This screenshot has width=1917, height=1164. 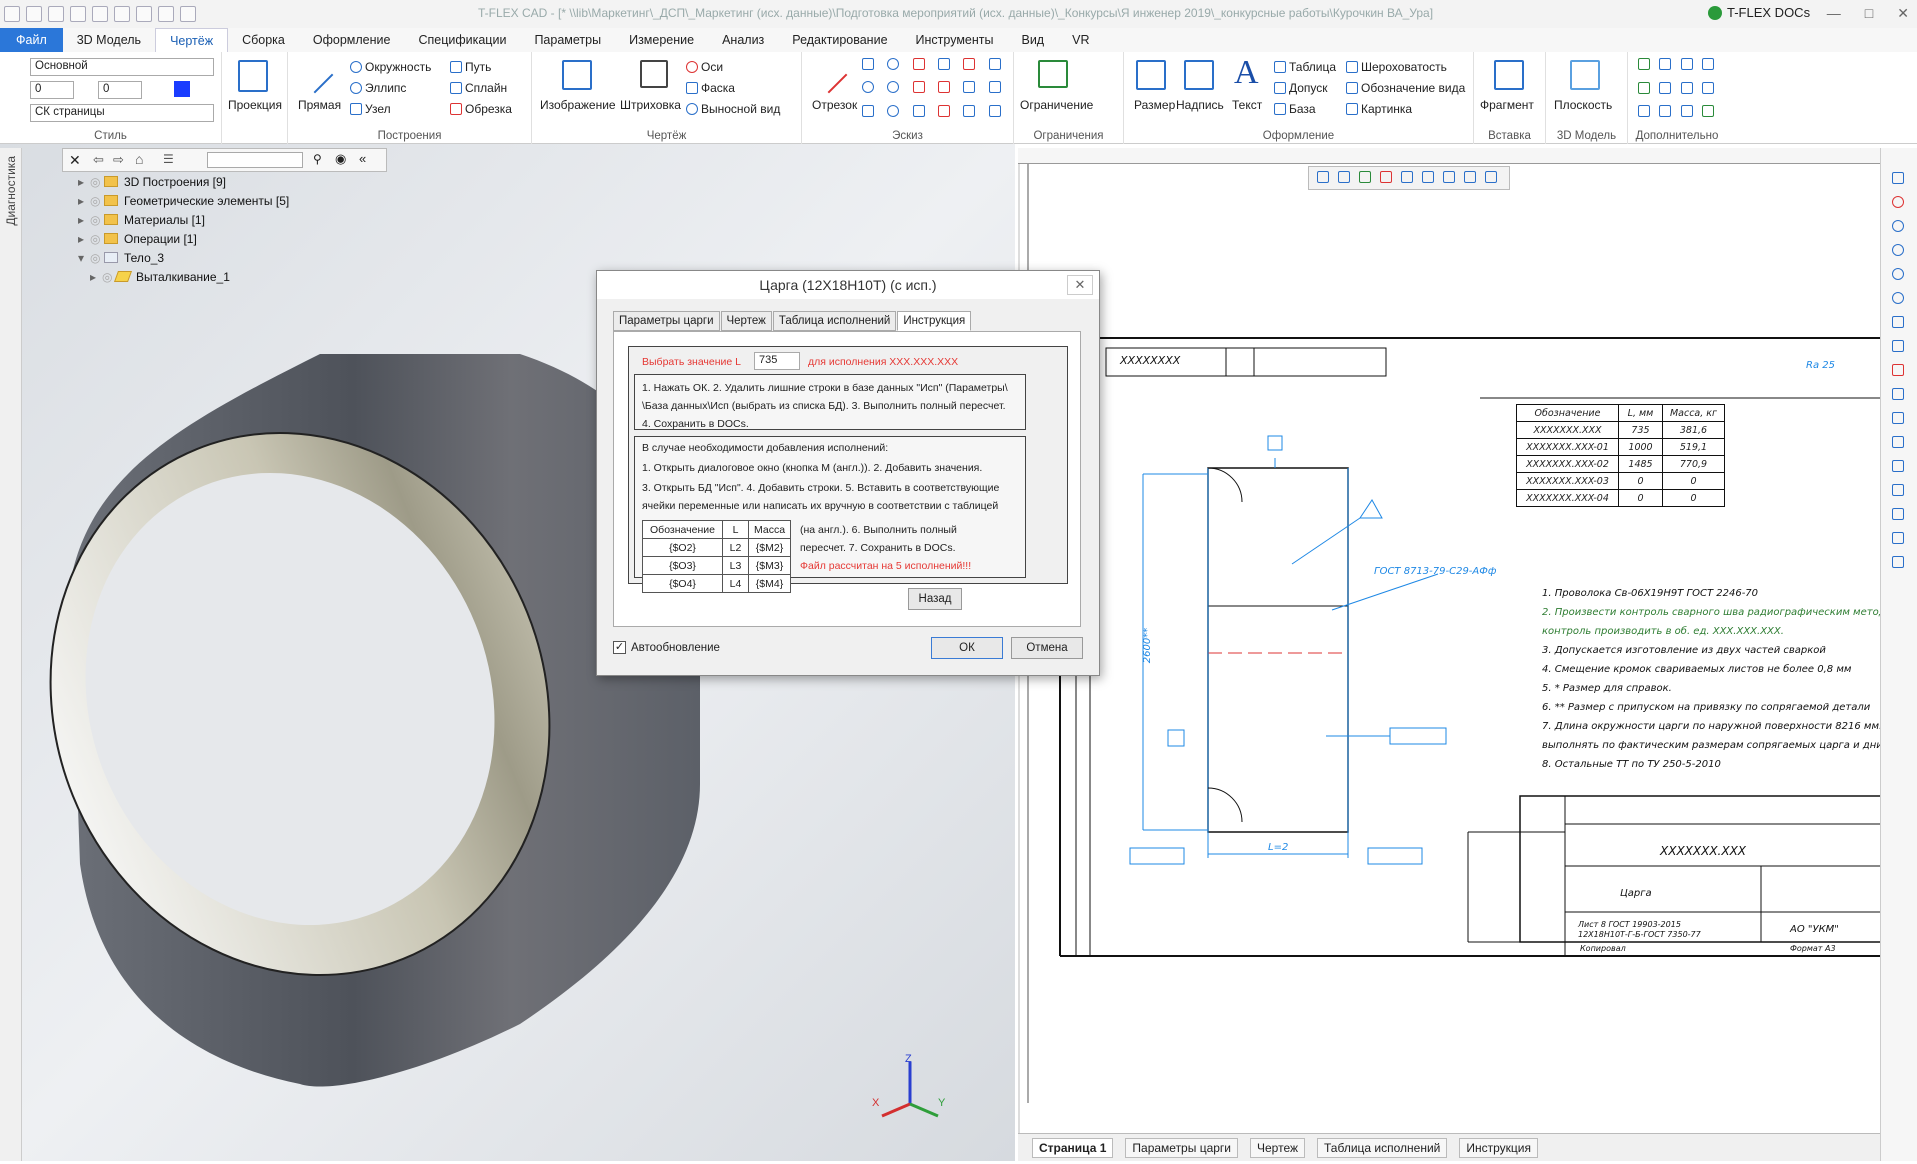 What do you see at coordinates (1897, 490) in the screenshot?
I see `tool14-icon` at bounding box center [1897, 490].